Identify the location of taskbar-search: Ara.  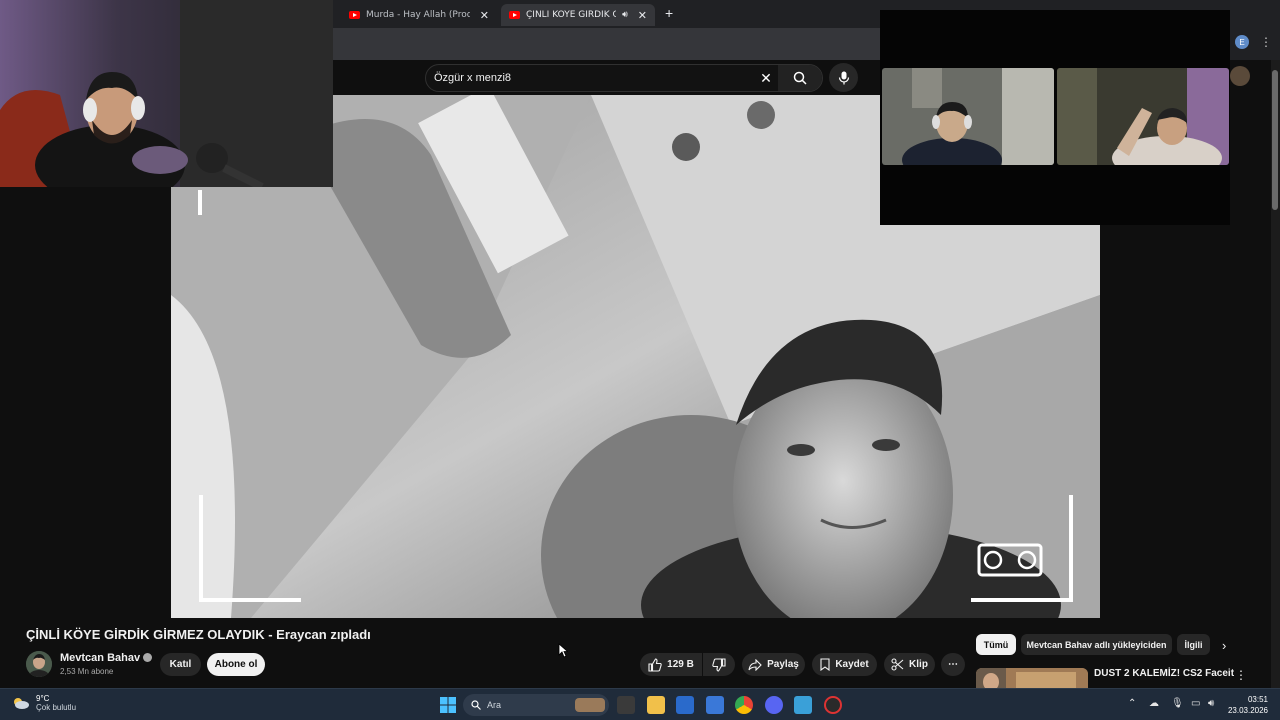
(536, 705).